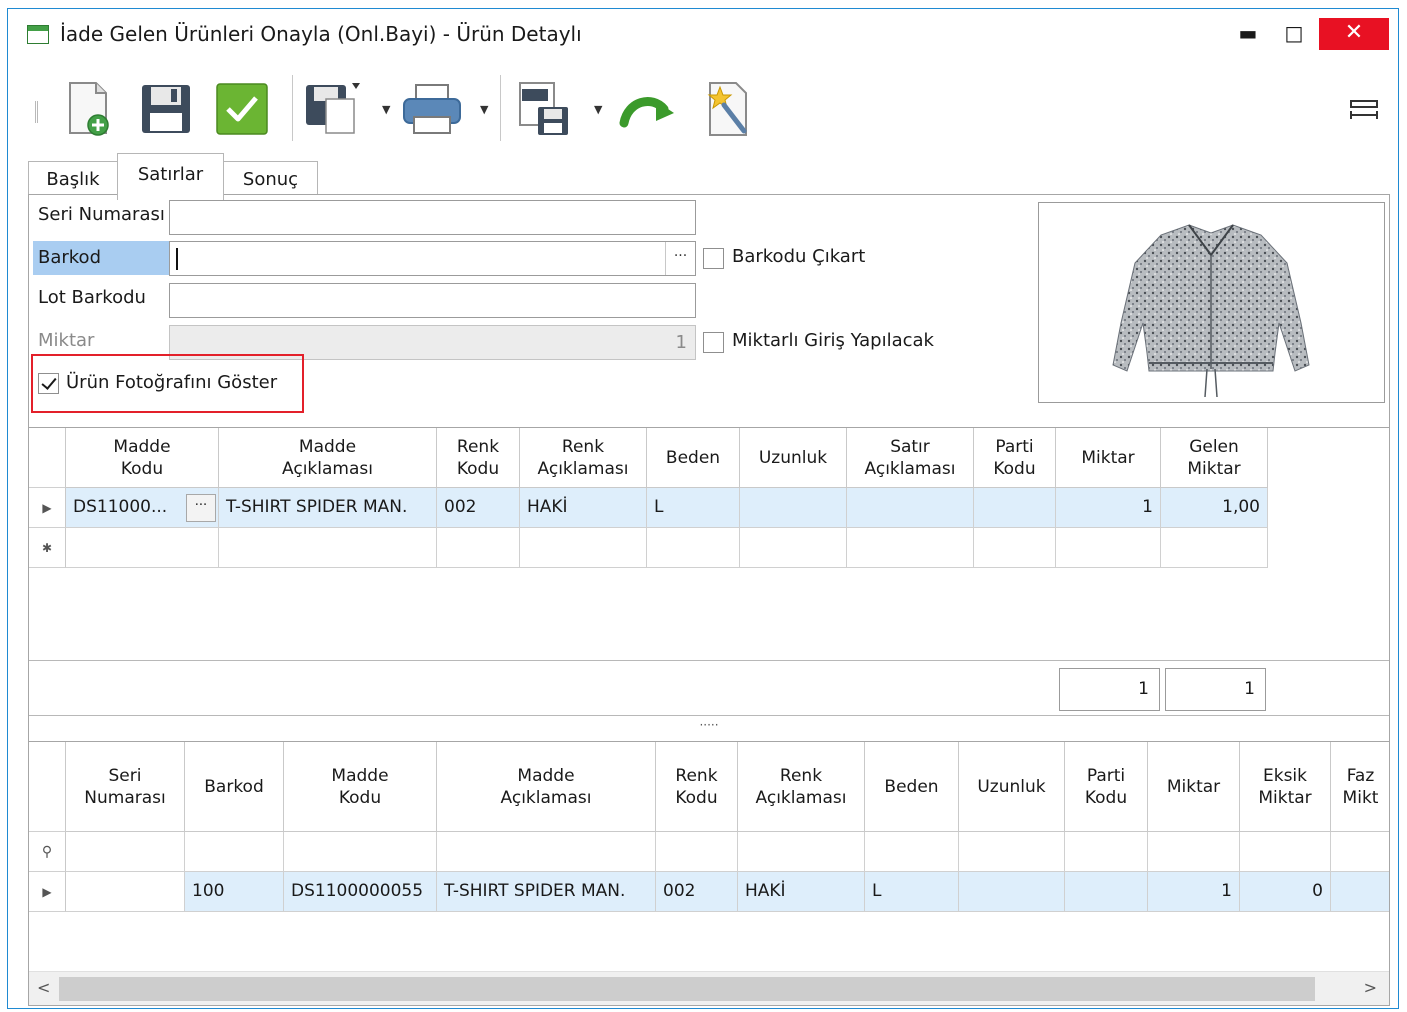 The width and height of the screenshot is (1407, 1012). I want to click on row-indicator: ▶, so click(47, 892).